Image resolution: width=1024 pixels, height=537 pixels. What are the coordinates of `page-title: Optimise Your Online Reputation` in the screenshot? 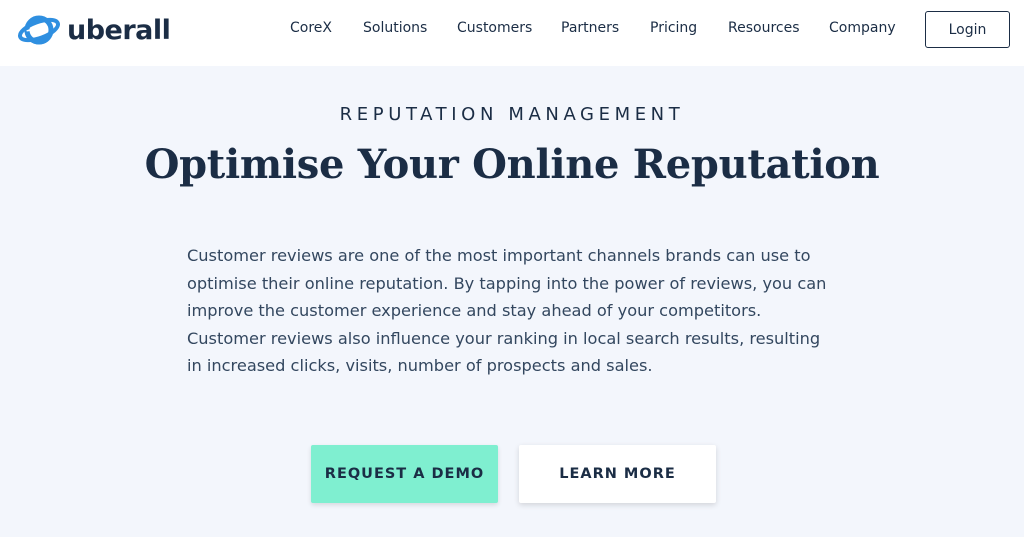 It's located at (512, 164).